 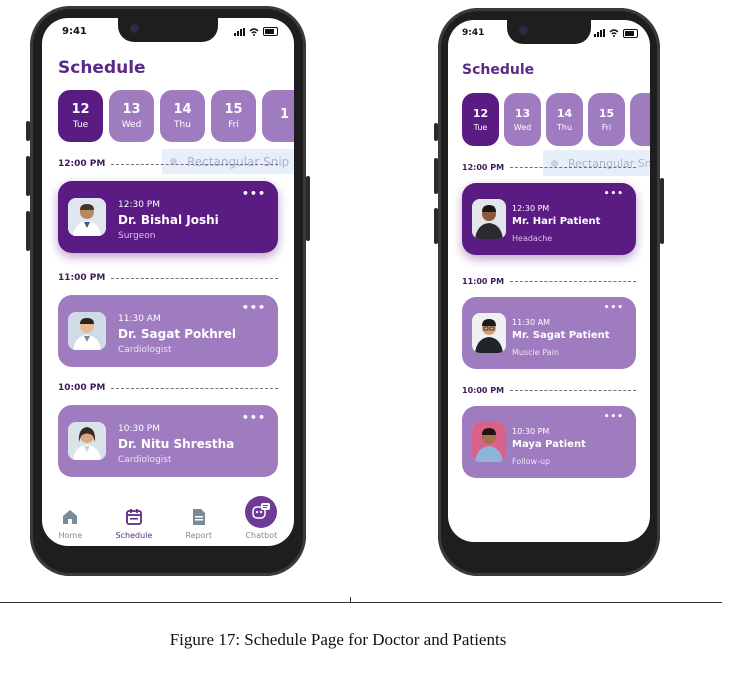 I want to click on bottom-navigation: Home Schedule Report Chatbot, so click(x=168, y=516).